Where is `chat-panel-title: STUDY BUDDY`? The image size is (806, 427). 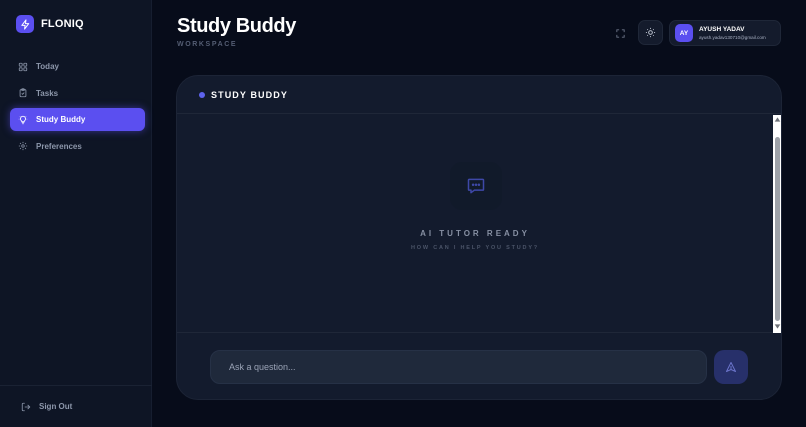 chat-panel-title: STUDY BUDDY is located at coordinates (249, 94).